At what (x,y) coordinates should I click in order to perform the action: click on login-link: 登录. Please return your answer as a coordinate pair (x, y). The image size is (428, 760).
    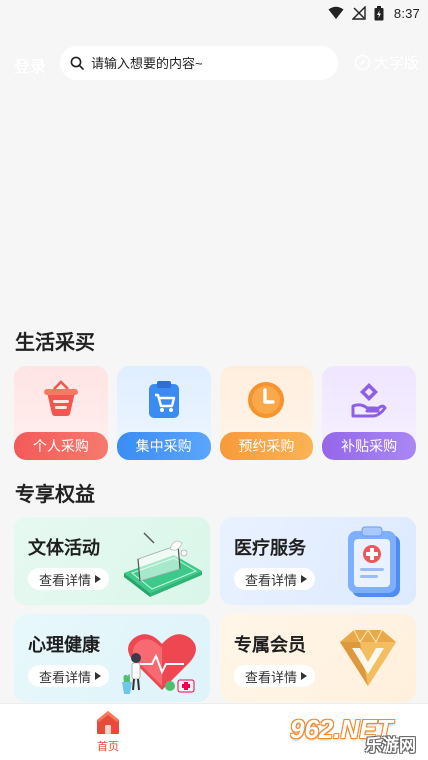
    Looking at the image, I should click on (30, 65).